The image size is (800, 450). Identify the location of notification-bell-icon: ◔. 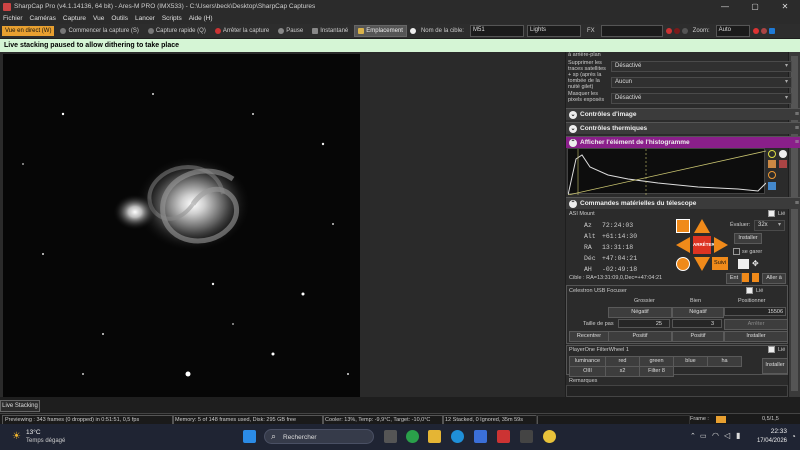
(793, 436).